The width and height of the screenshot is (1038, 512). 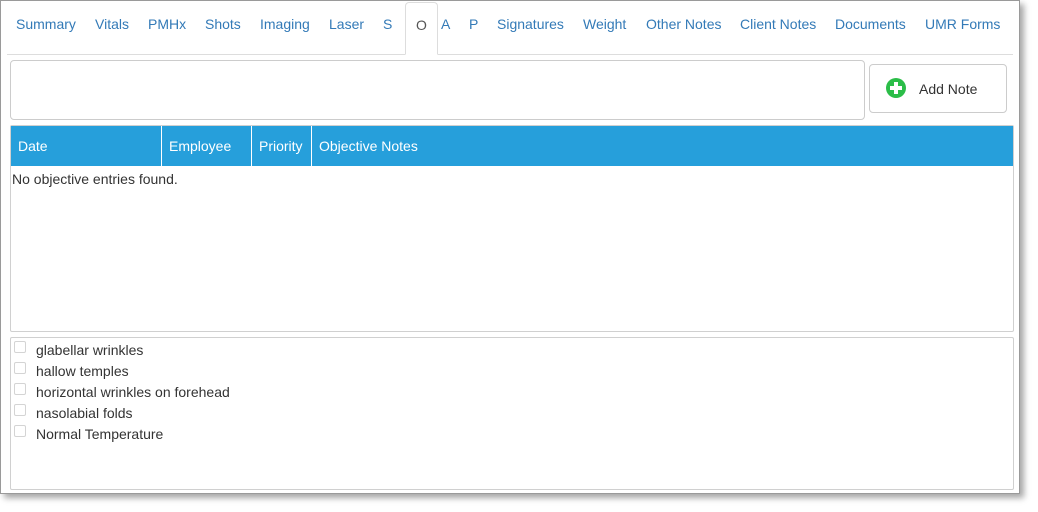 What do you see at coordinates (167, 24) in the screenshot?
I see `tab-pmhx: PMHx` at bounding box center [167, 24].